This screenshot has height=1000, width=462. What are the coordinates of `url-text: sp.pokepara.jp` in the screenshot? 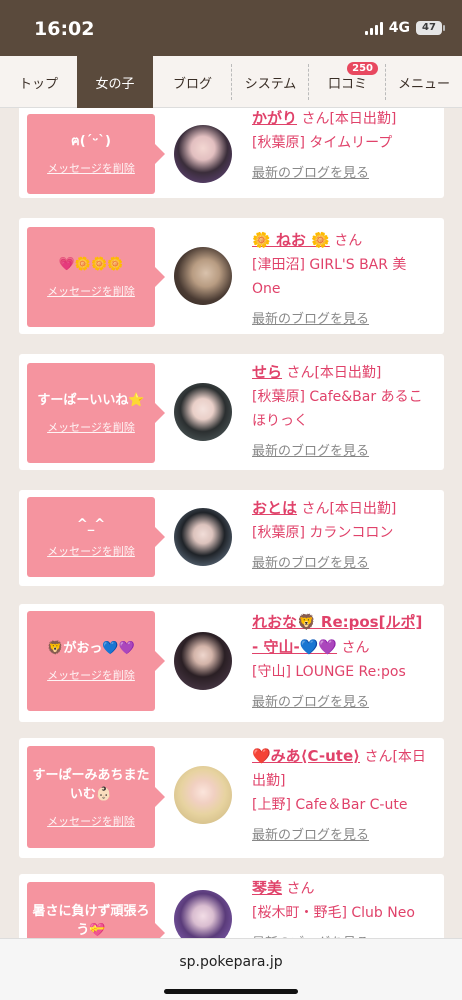 It's located at (231, 962).